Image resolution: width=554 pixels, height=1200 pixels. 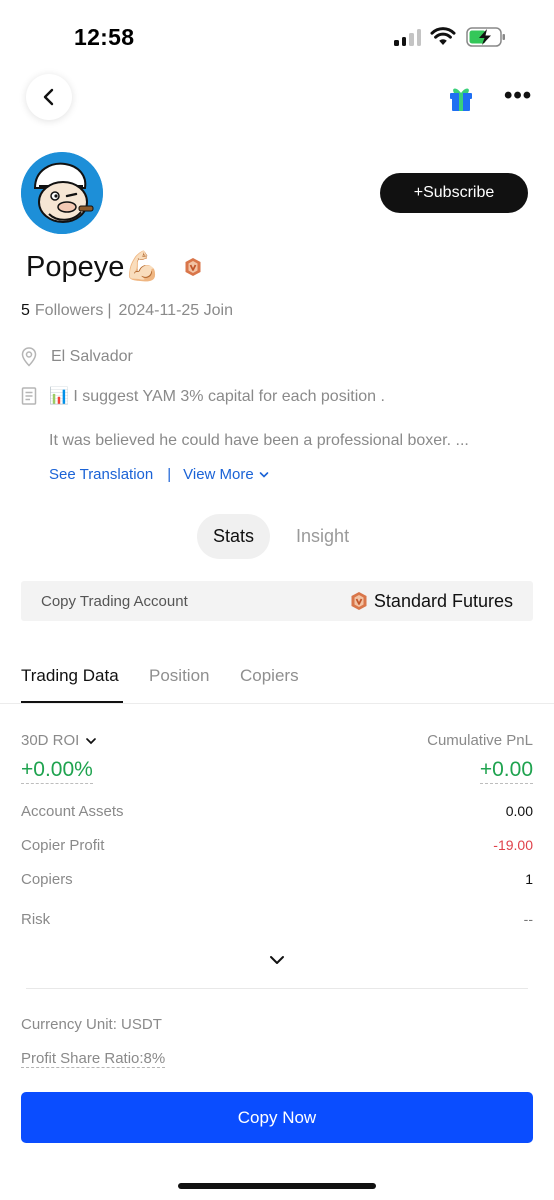 I want to click on account-value-group: Standard Futures, so click(x=431, y=601).